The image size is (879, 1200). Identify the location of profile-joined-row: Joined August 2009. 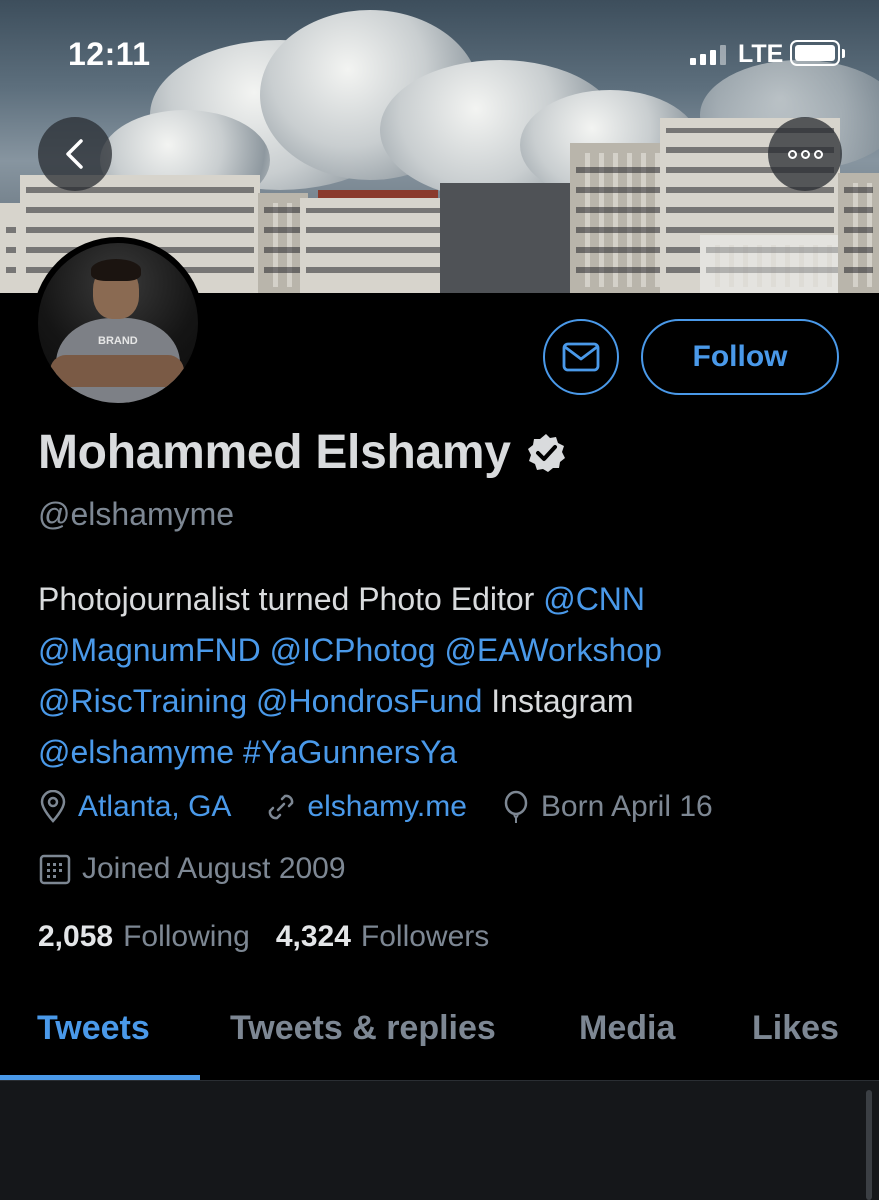
(209, 869).